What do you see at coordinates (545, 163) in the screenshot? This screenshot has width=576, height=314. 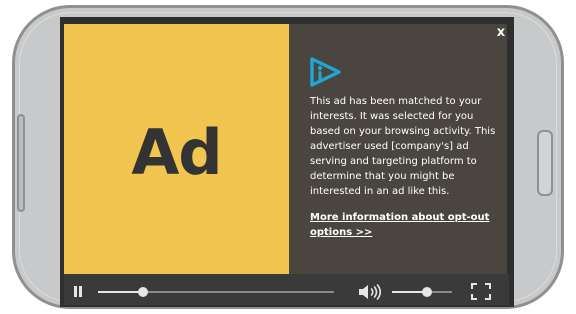 I see `phone-home-button` at bounding box center [545, 163].